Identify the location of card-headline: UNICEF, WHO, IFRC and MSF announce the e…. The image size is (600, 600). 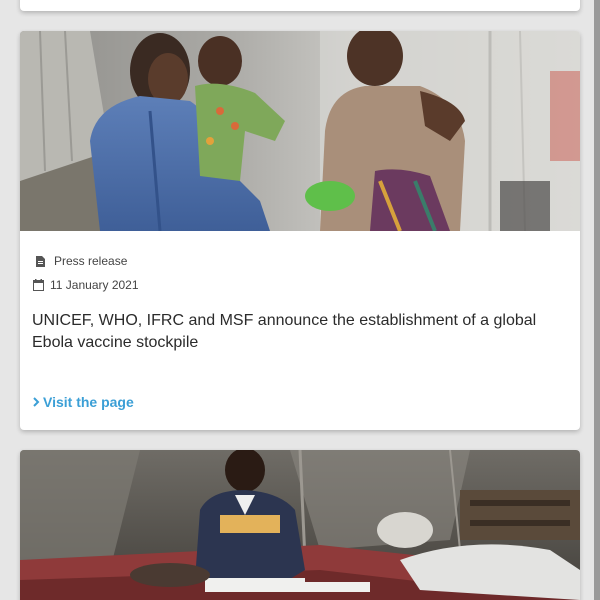
(300, 332).